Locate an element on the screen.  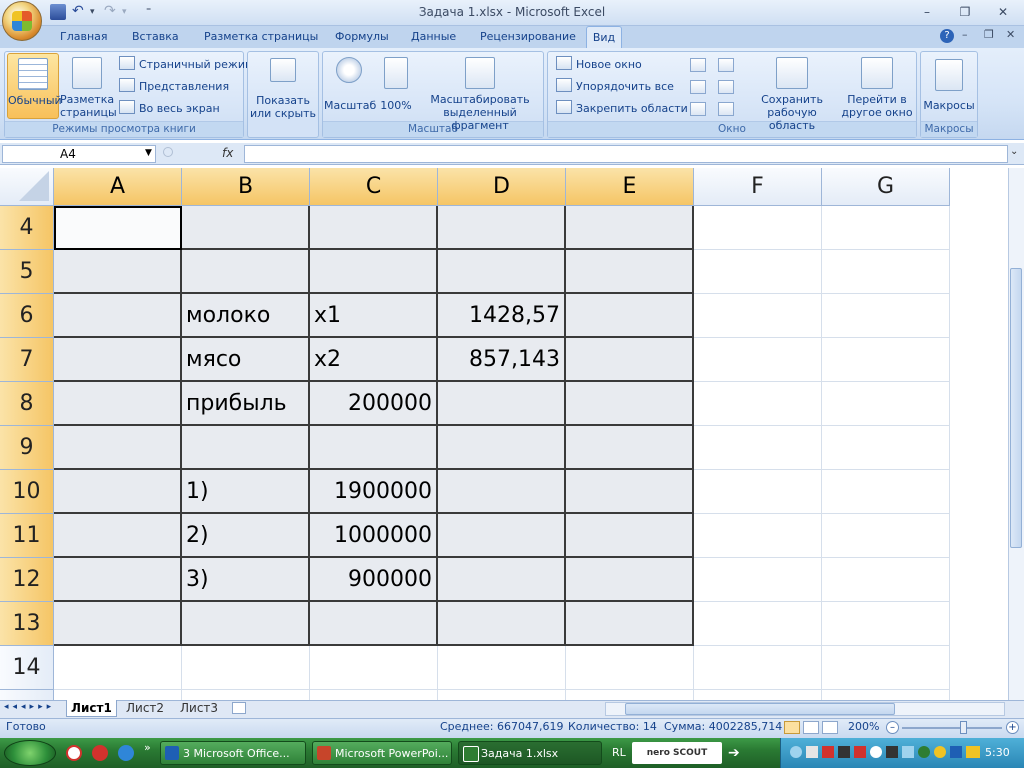
row-header-10: 10 is located at coordinates (27, 492).